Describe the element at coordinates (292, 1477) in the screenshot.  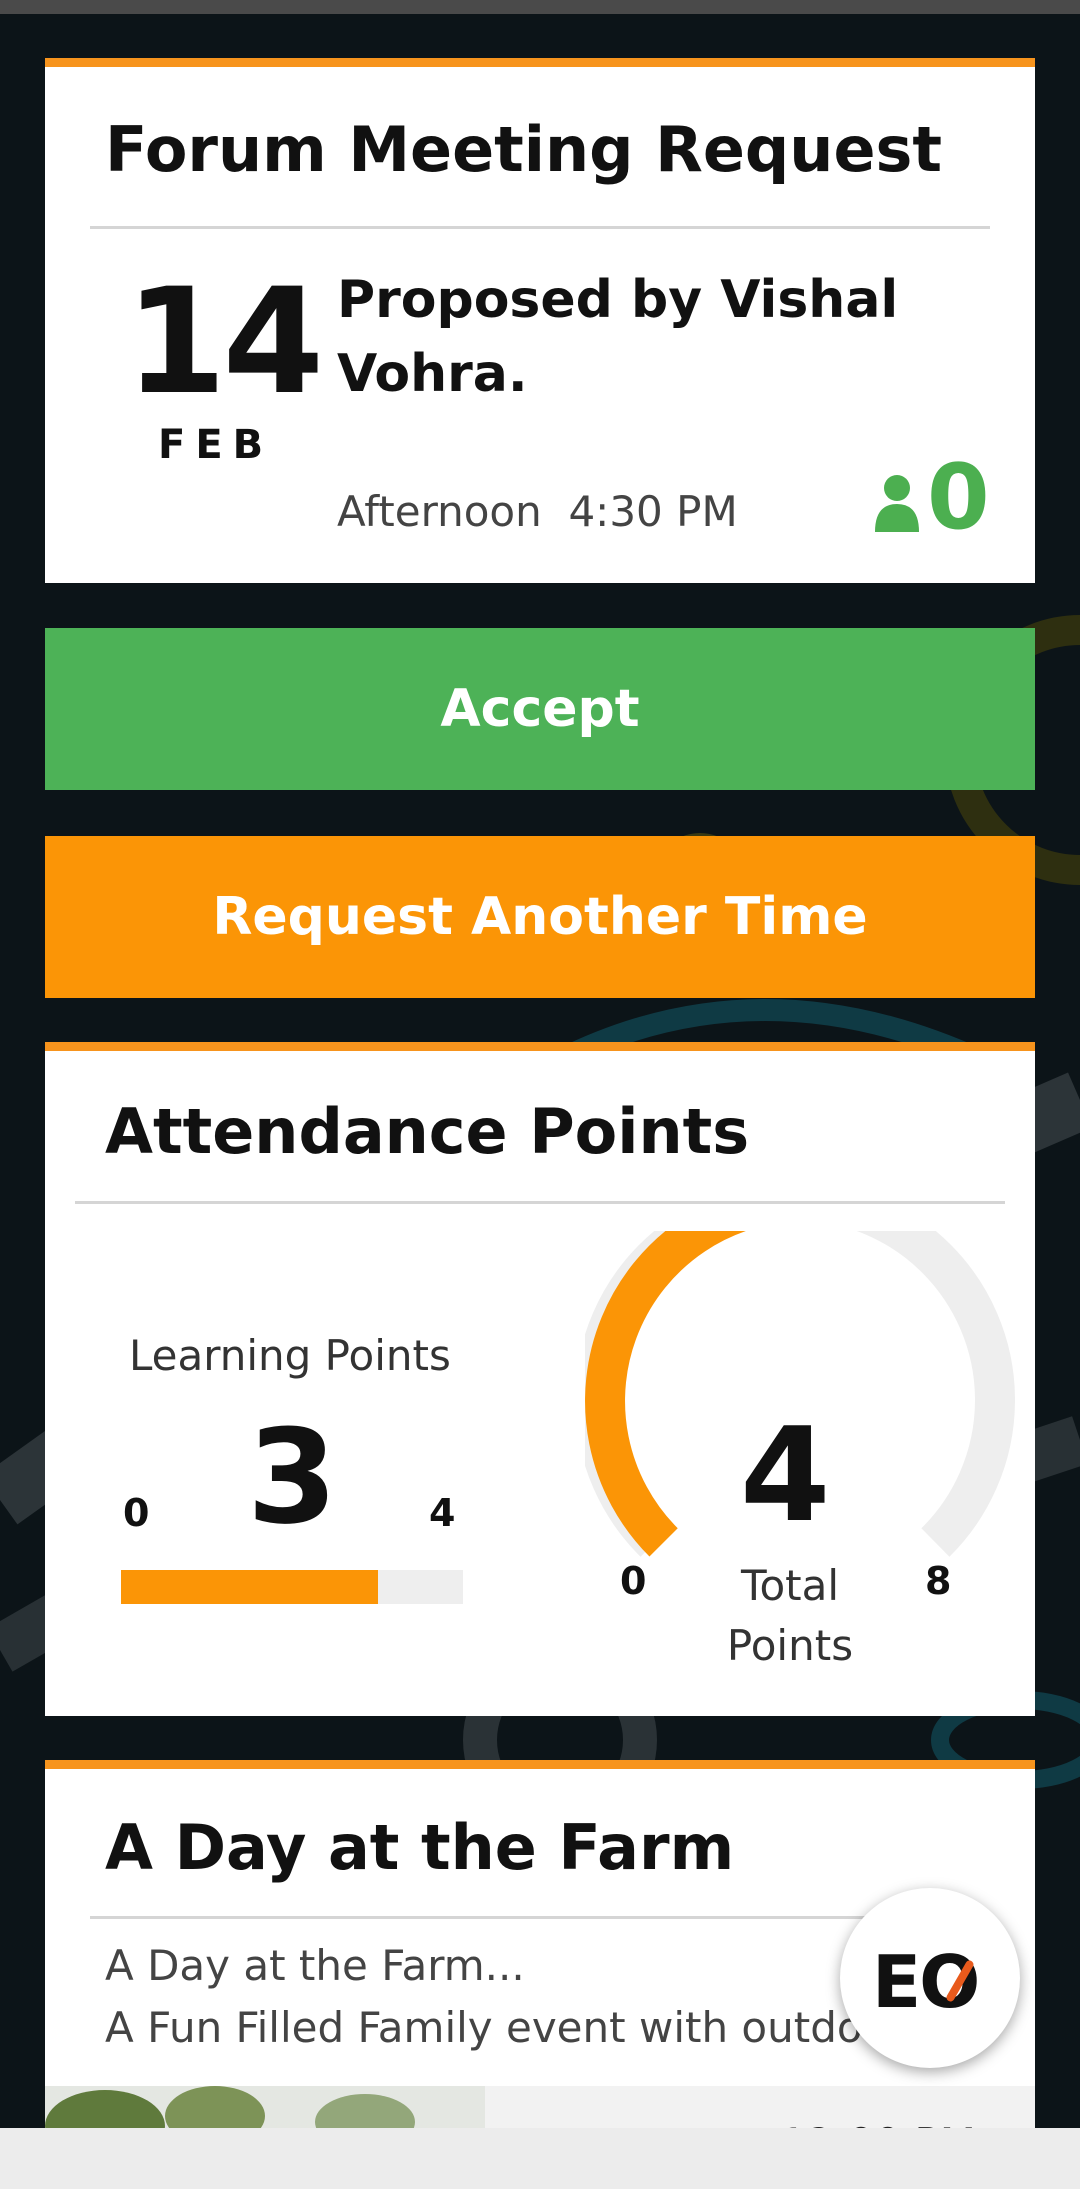
I see `learning-points-value: 3` at that location.